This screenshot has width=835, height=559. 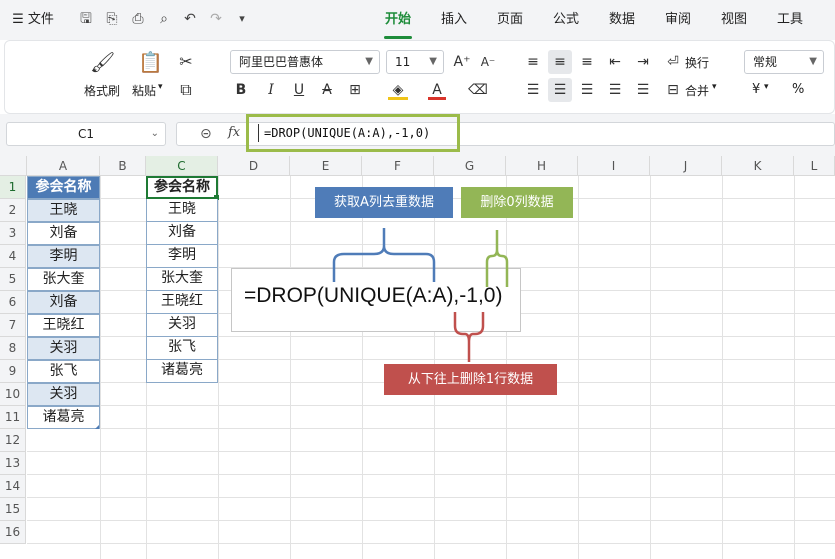 What do you see at coordinates (384, 255) in the screenshot?
I see `blue-brace` at bounding box center [384, 255].